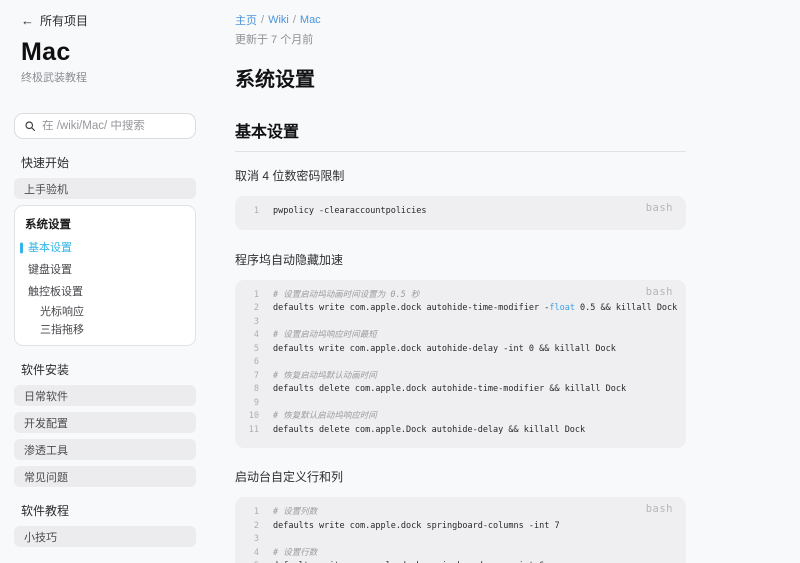 This screenshot has height=563, width=800. Describe the element at coordinates (325, 416) in the screenshot. I see `line-content: # 恢复默认启动坞响应时间` at that location.